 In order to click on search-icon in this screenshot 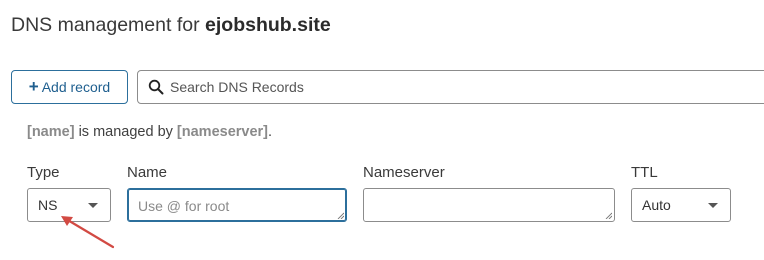, I will do `click(156, 87)`.